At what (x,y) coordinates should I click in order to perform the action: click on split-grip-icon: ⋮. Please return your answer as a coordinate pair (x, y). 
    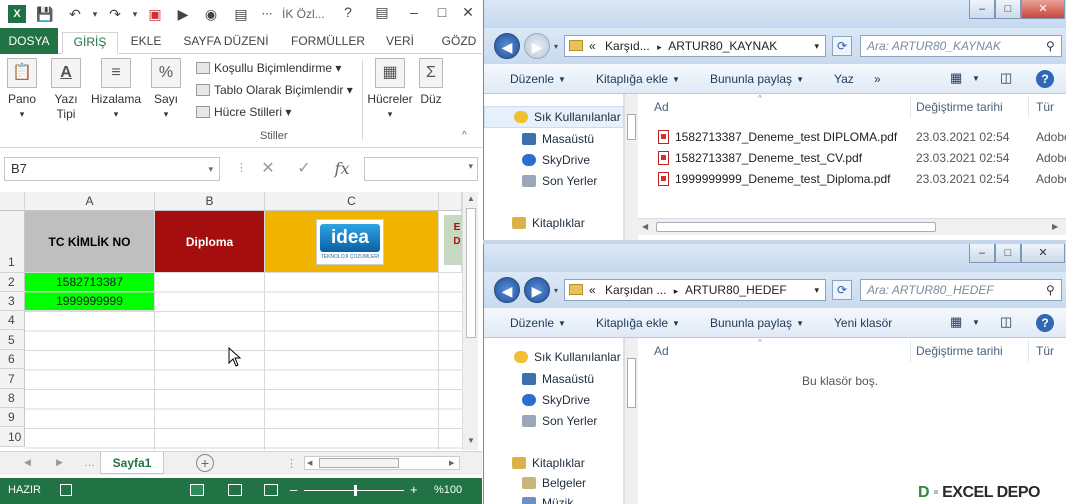
    Looking at the image, I should click on (291, 463).